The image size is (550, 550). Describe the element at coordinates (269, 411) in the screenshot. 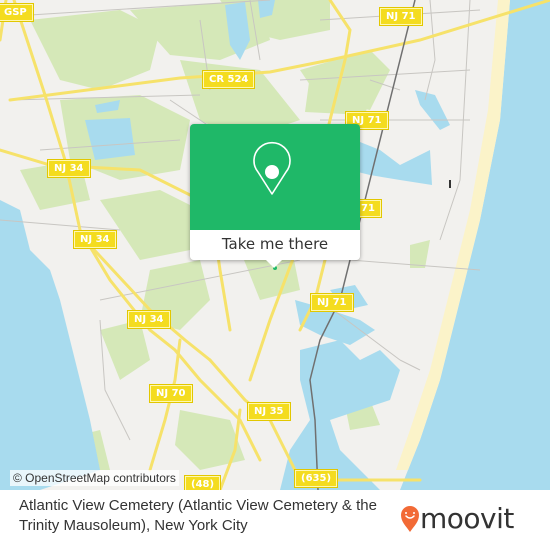

I see `route-shield-nj35: NJ 35` at that location.